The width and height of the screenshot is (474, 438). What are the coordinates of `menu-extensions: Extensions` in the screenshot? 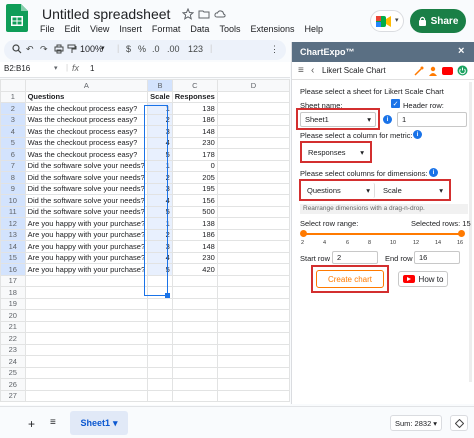 It's located at (272, 30).